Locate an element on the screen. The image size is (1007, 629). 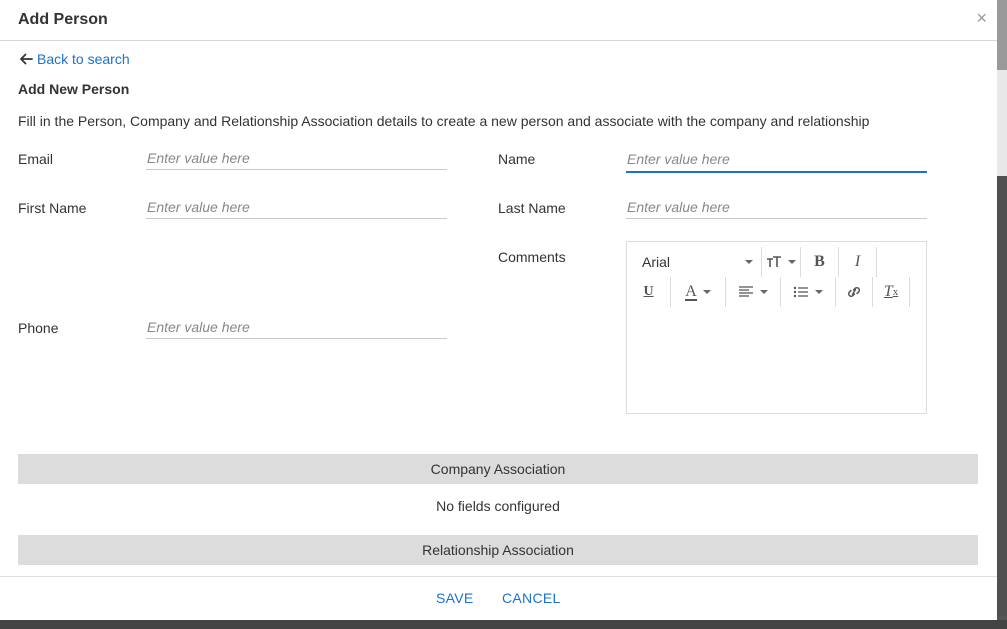
company-association-header: Company Association is located at coordinates (498, 469).